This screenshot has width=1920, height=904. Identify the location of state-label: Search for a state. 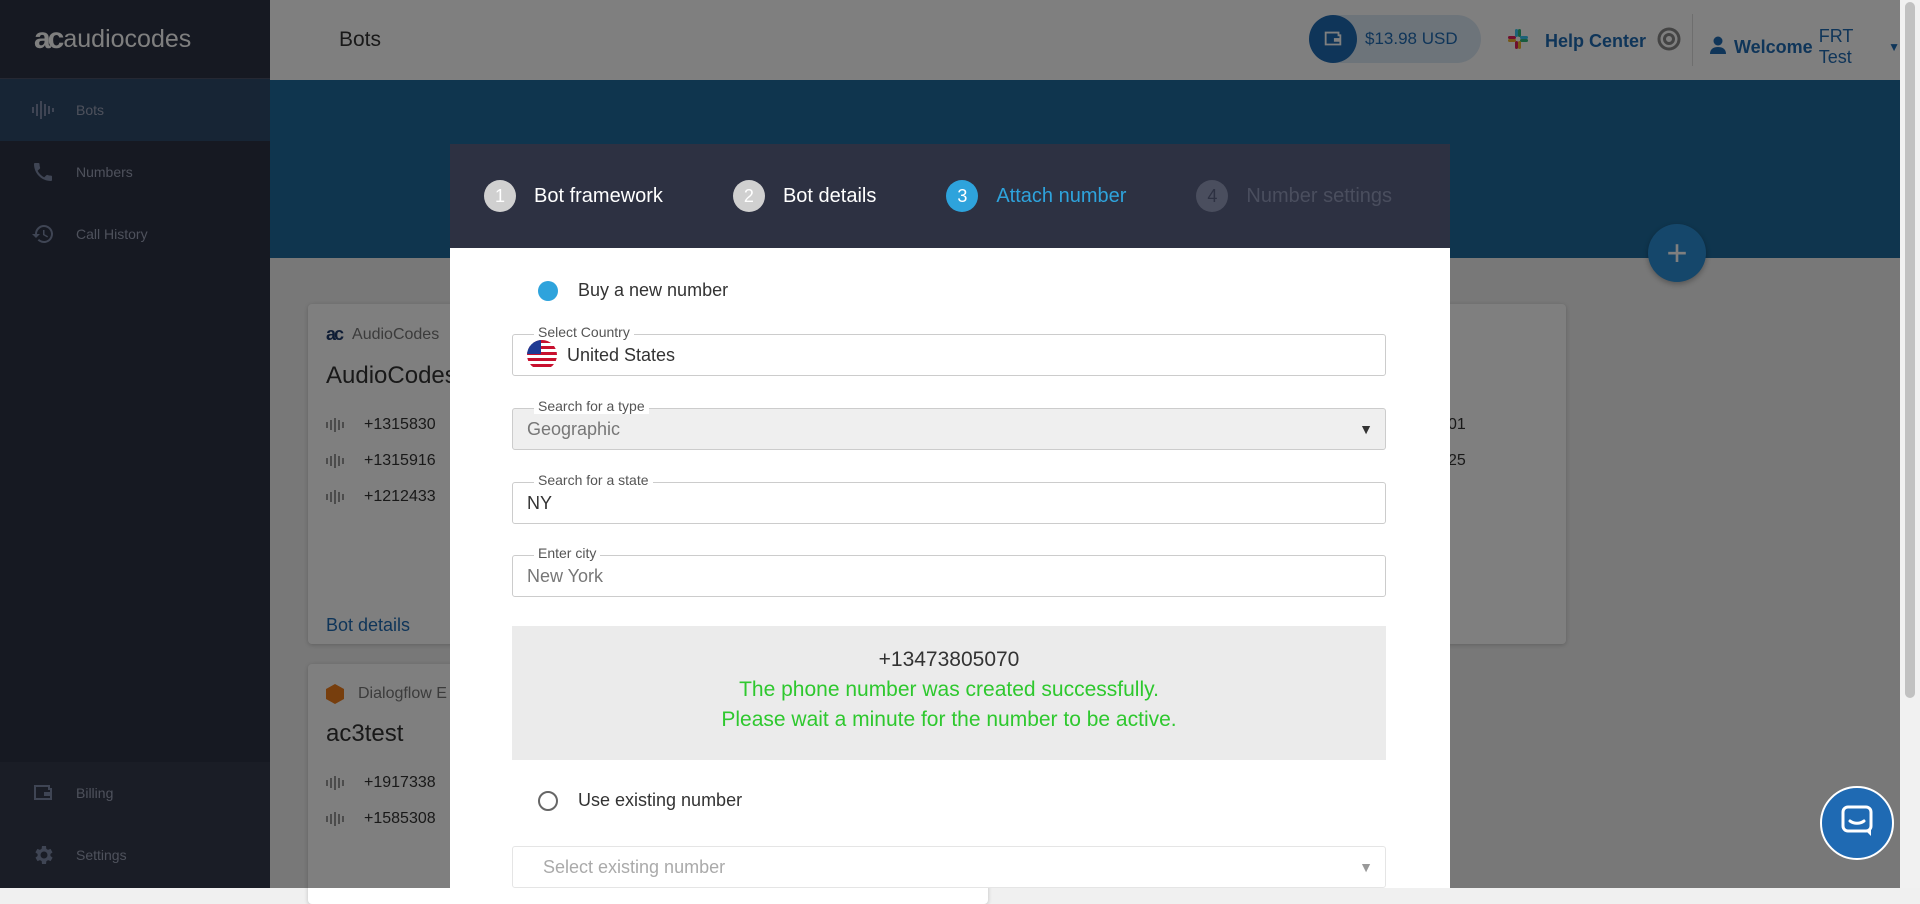
(593, 480).